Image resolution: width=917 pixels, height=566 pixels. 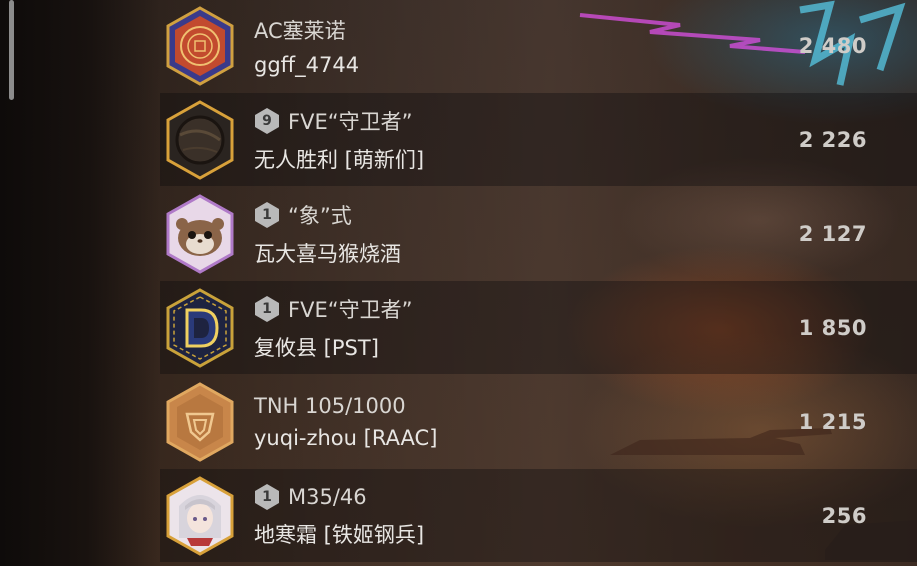 I want to click on player-name: 地寒霜 [铁姬钢兵], so click(x=339, y=534).